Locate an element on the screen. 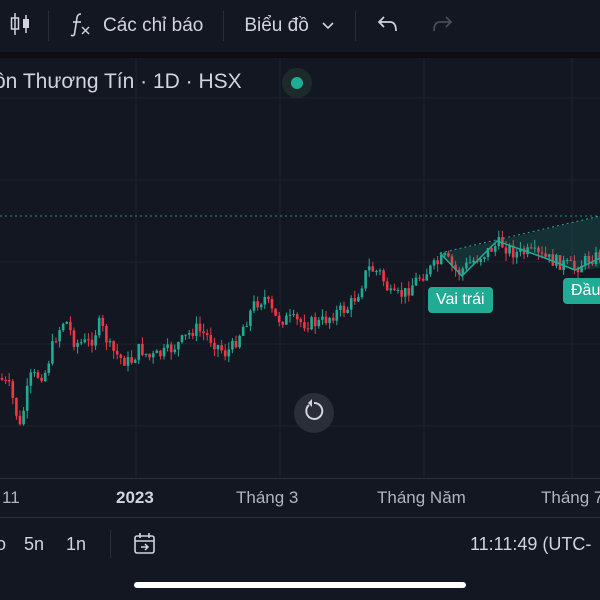 The width and height of the screenshot is (600, 600). time-axis: 11 2023 Tháng 3 Tháng Năm Tháng 7 is located at coordinates (300, 497).